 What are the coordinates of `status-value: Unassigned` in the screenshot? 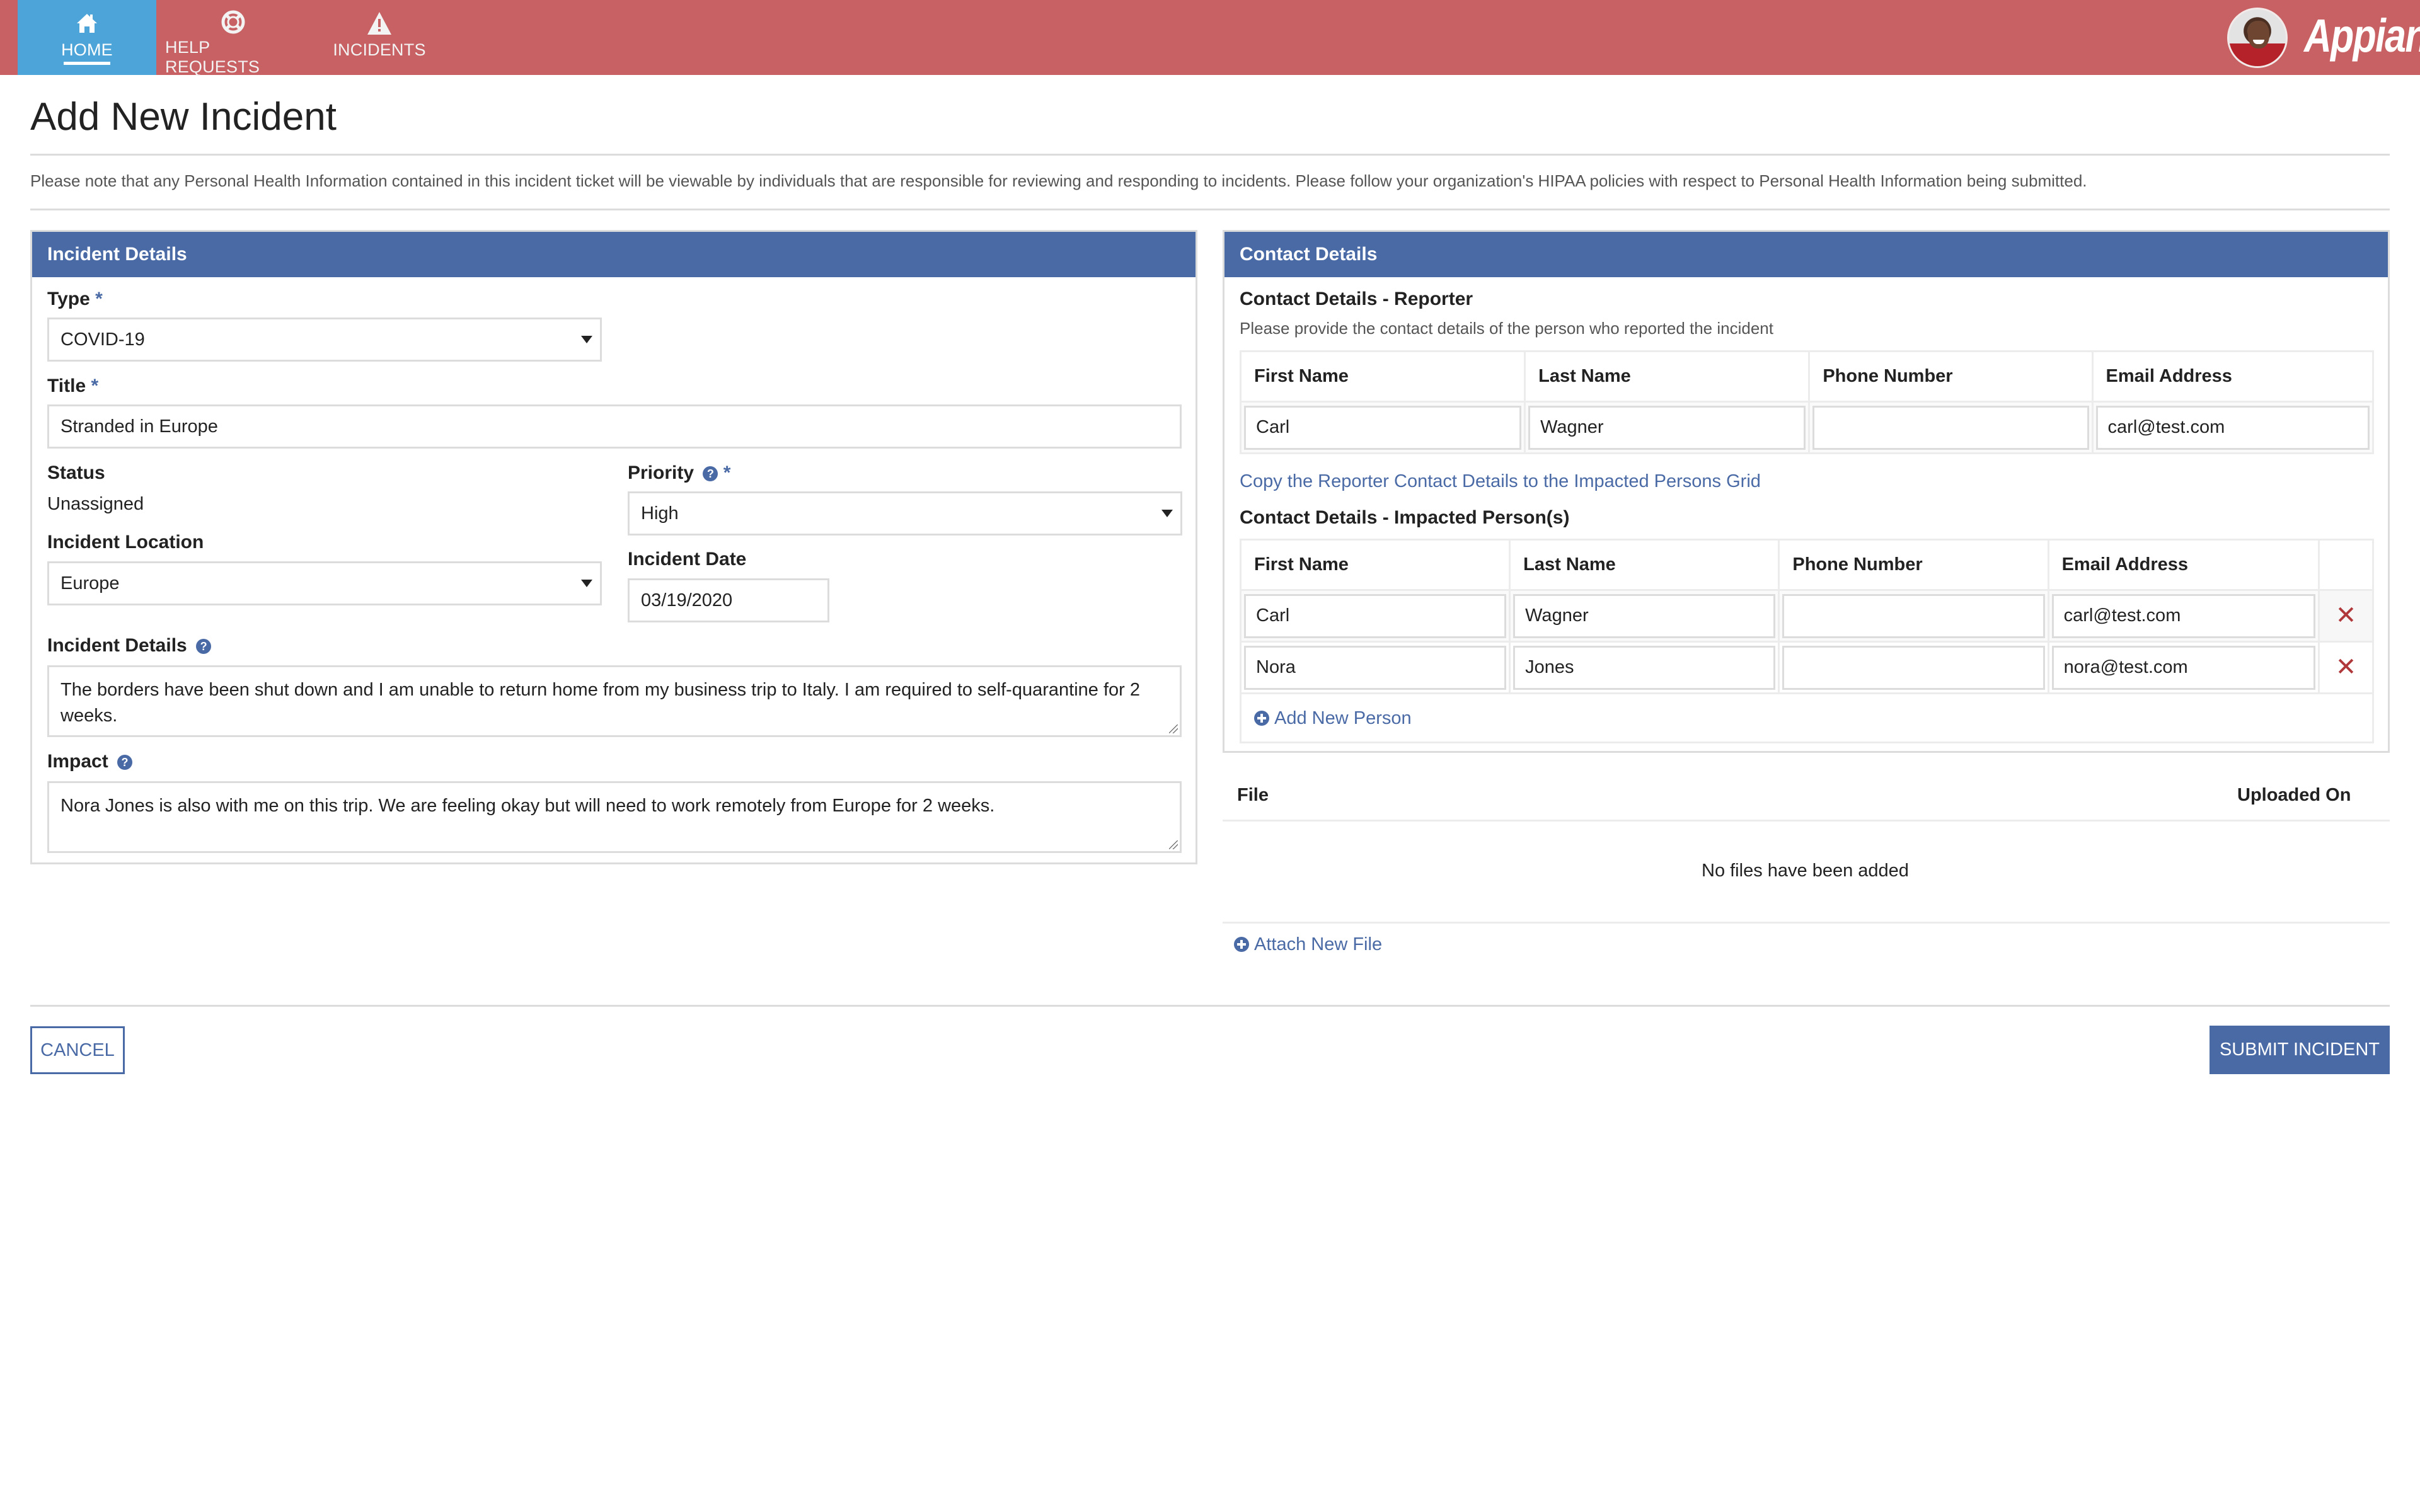 It's located at (95, 504).